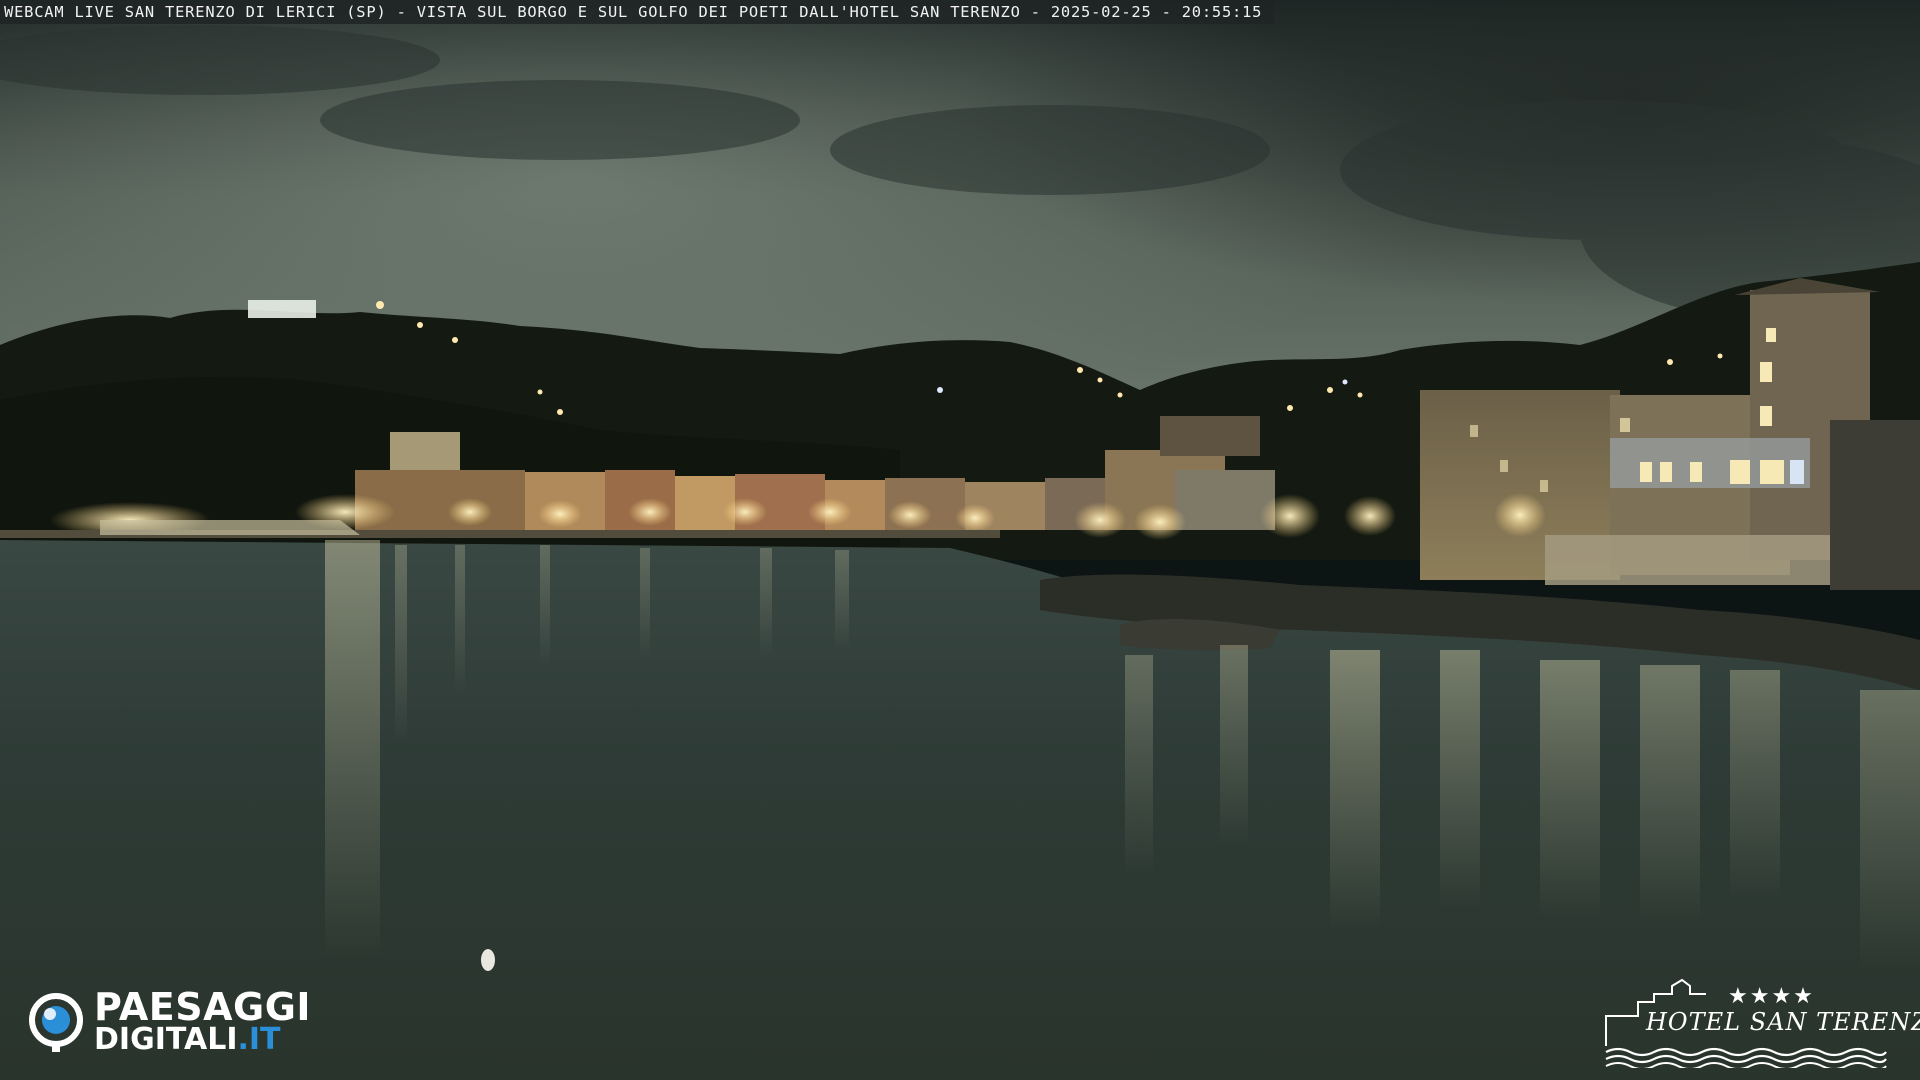 This screenshot has width=1920, height=1080. Describe the element at coordinates (1771, 996) in the screenshot. I see `hotel-stars: ★★★★` at that location.